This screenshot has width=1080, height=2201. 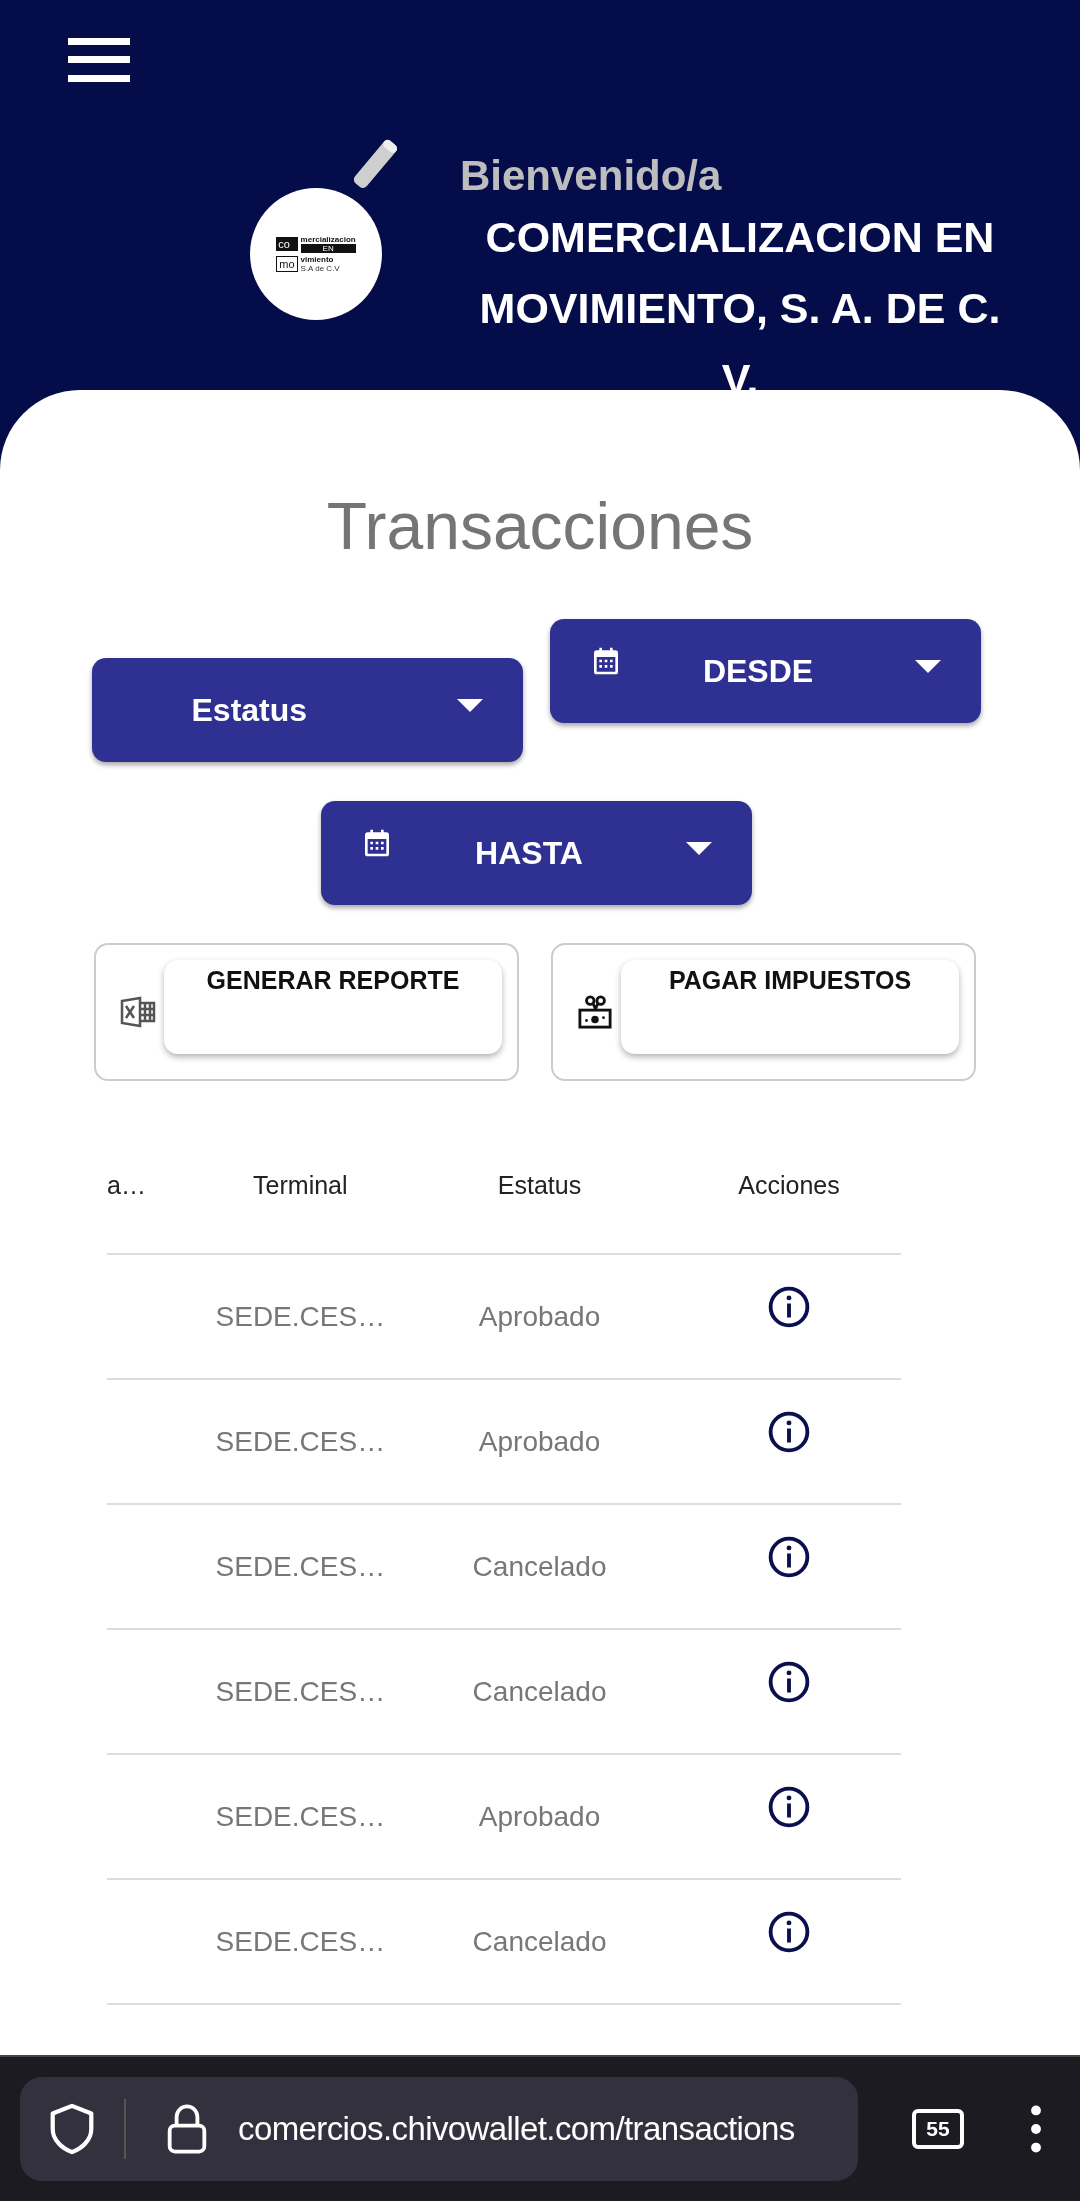 What do you see at coordinates (789, 1185) in the screenshot?
I see `column-header: Acciones` at bounding box center [789, 1185].